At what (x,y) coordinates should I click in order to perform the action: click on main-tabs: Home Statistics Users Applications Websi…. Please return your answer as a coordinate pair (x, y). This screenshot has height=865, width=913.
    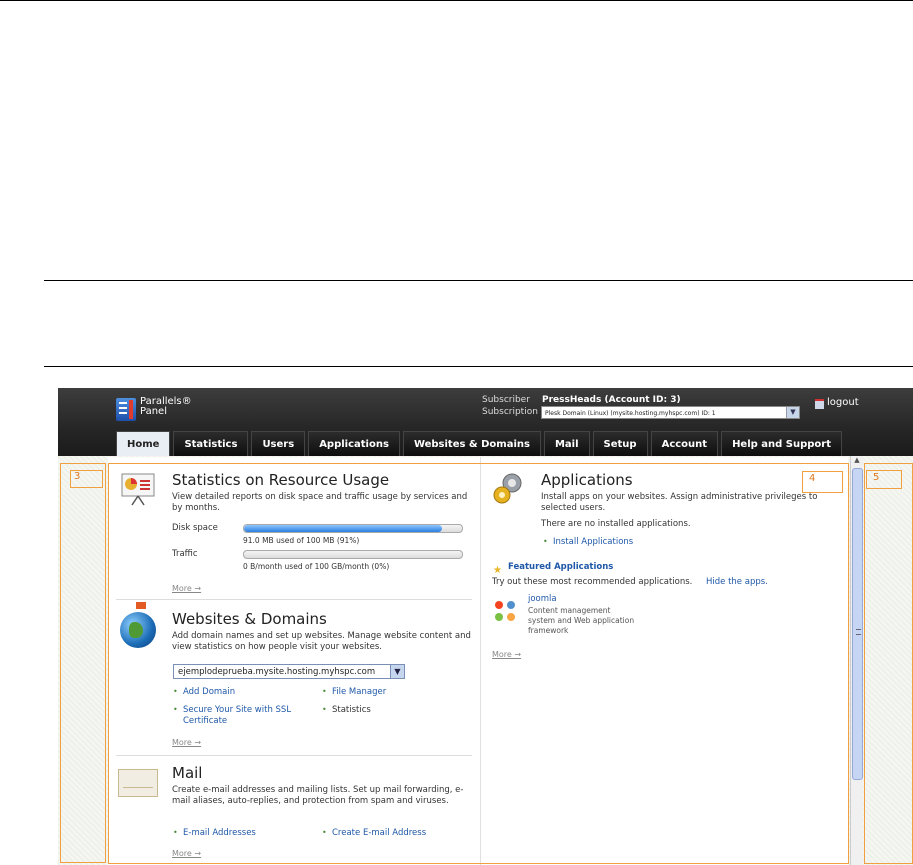
    Looking at the image, I should click on (479, 443).